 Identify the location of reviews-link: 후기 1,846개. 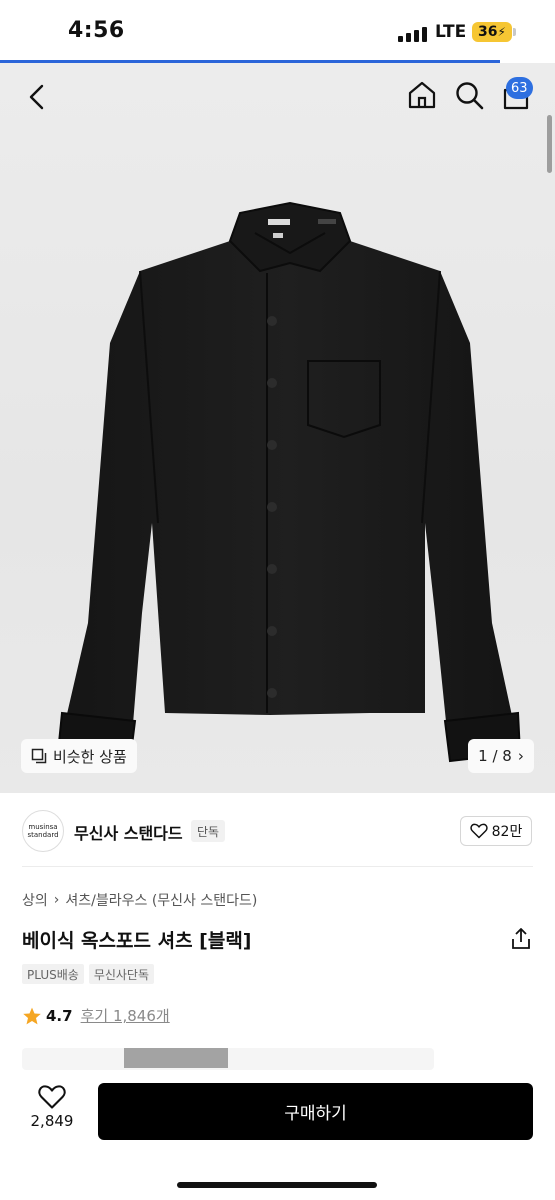
(125, 1015).